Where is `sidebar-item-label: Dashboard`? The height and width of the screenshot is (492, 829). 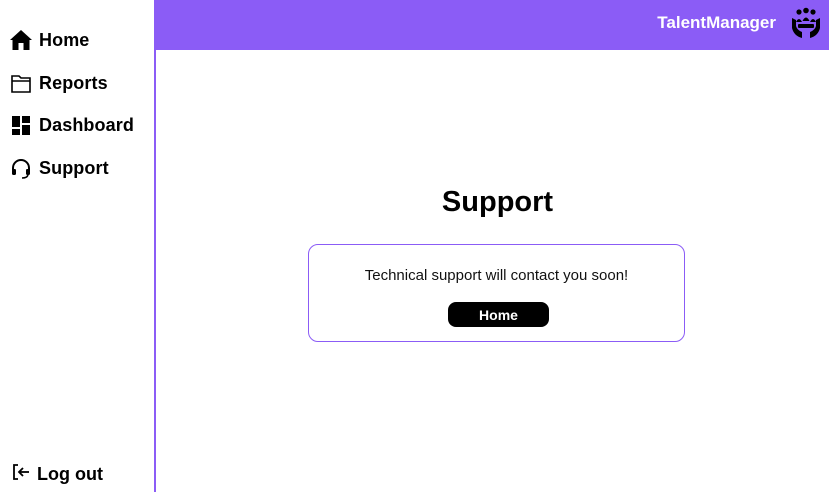
sidebar-item-label: Dashboard is located at coordinates (86, 124).